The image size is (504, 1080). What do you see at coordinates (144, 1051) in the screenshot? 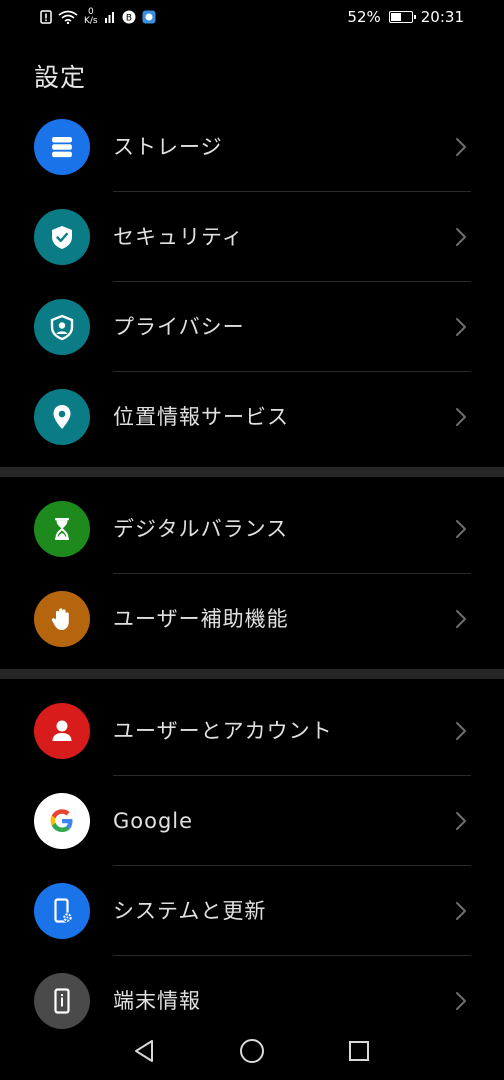
I see `back-icon` at bounding box center [144, 1051].